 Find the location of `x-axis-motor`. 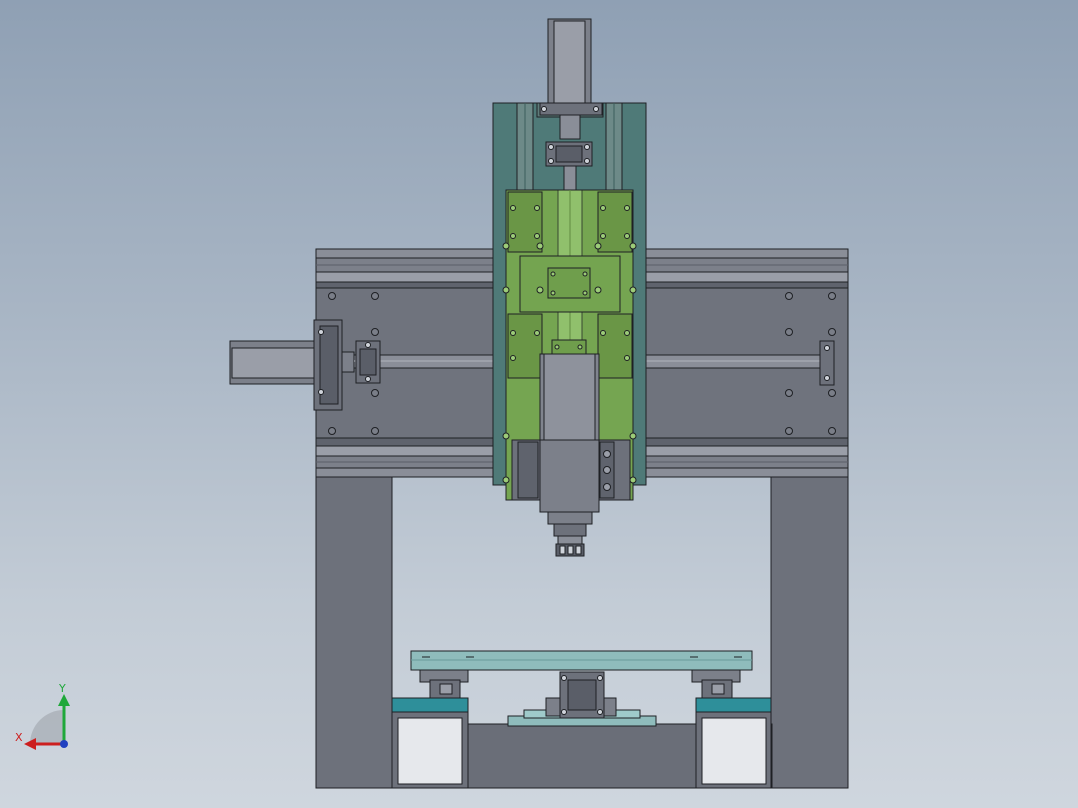

x-axis-motor is located at coordinates (292, 365).